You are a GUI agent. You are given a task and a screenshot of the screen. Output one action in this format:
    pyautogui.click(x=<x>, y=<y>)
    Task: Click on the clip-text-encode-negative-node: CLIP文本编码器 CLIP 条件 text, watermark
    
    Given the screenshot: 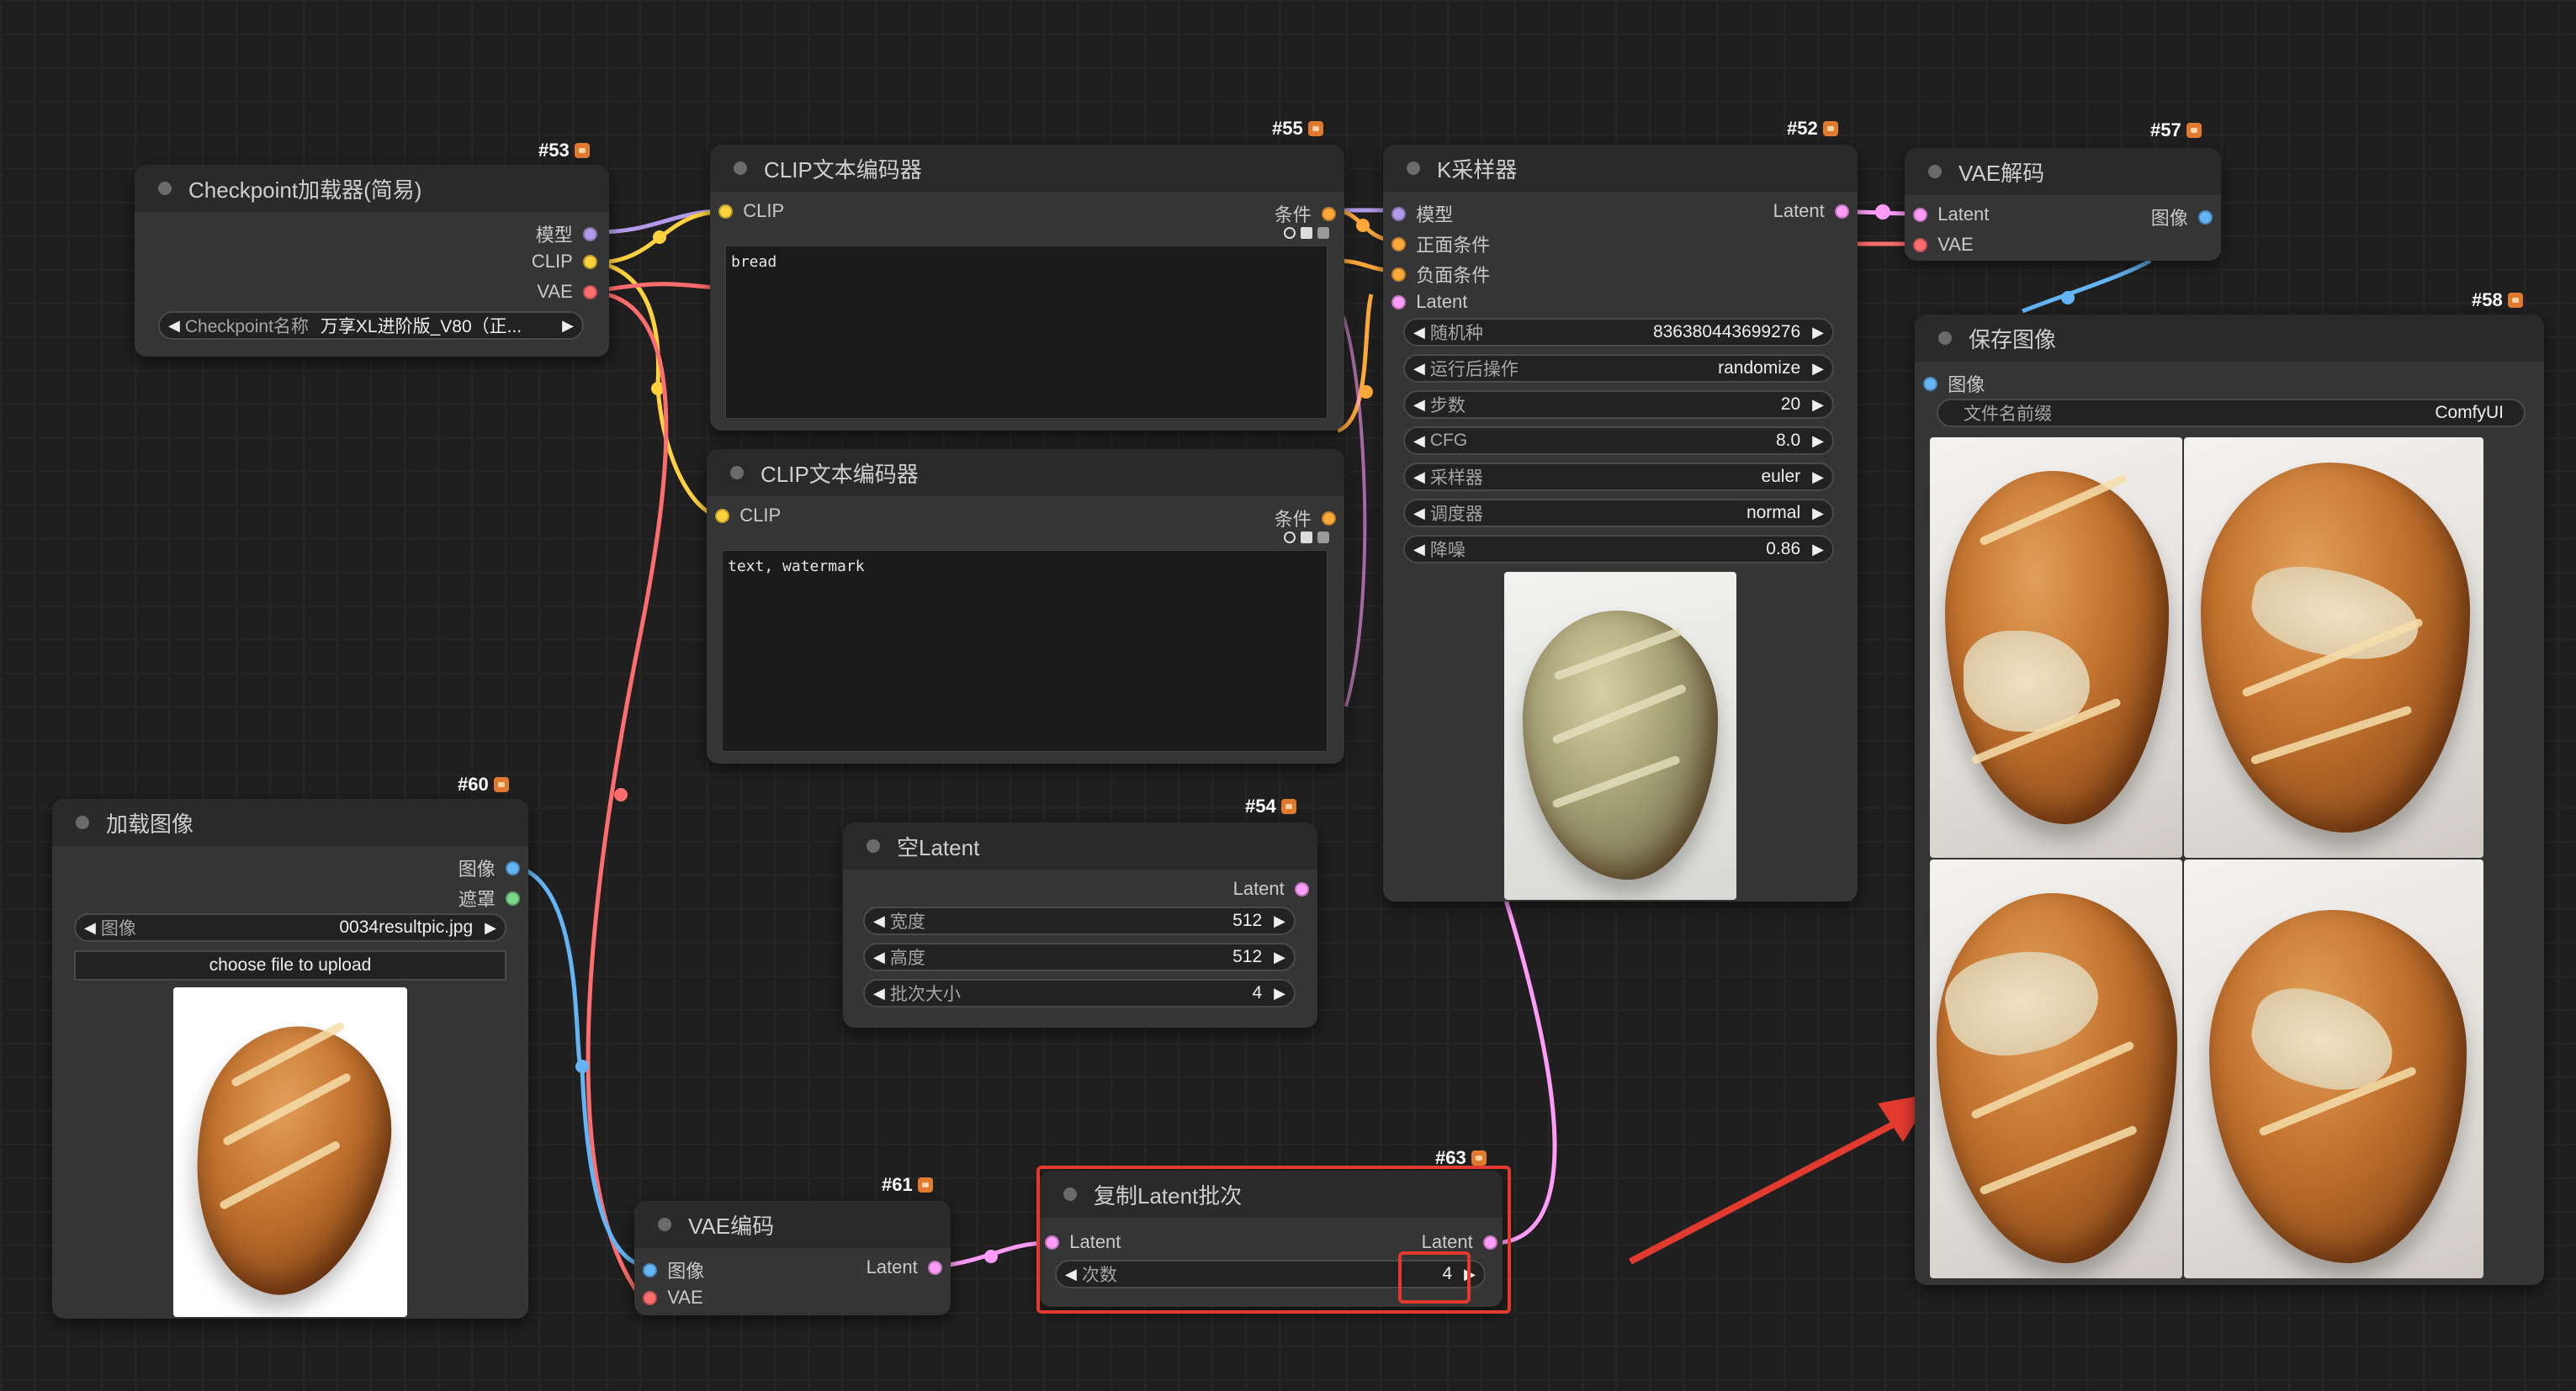 What is the action you would take?
    pyautogui.click(x=1025, y=606)
    